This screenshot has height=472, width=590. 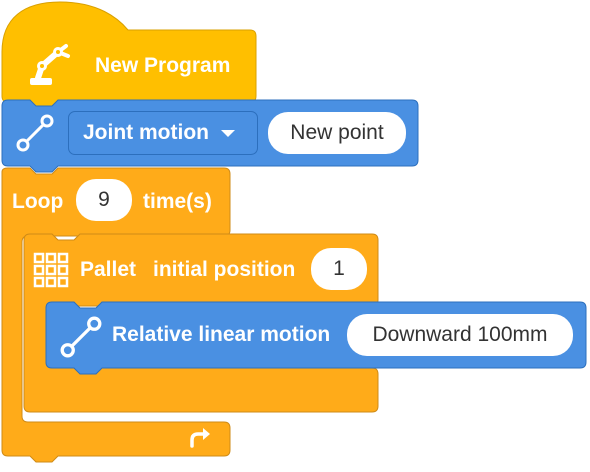 I want to click on dropdown-value: Joint motion, so click(x=146, y=132).